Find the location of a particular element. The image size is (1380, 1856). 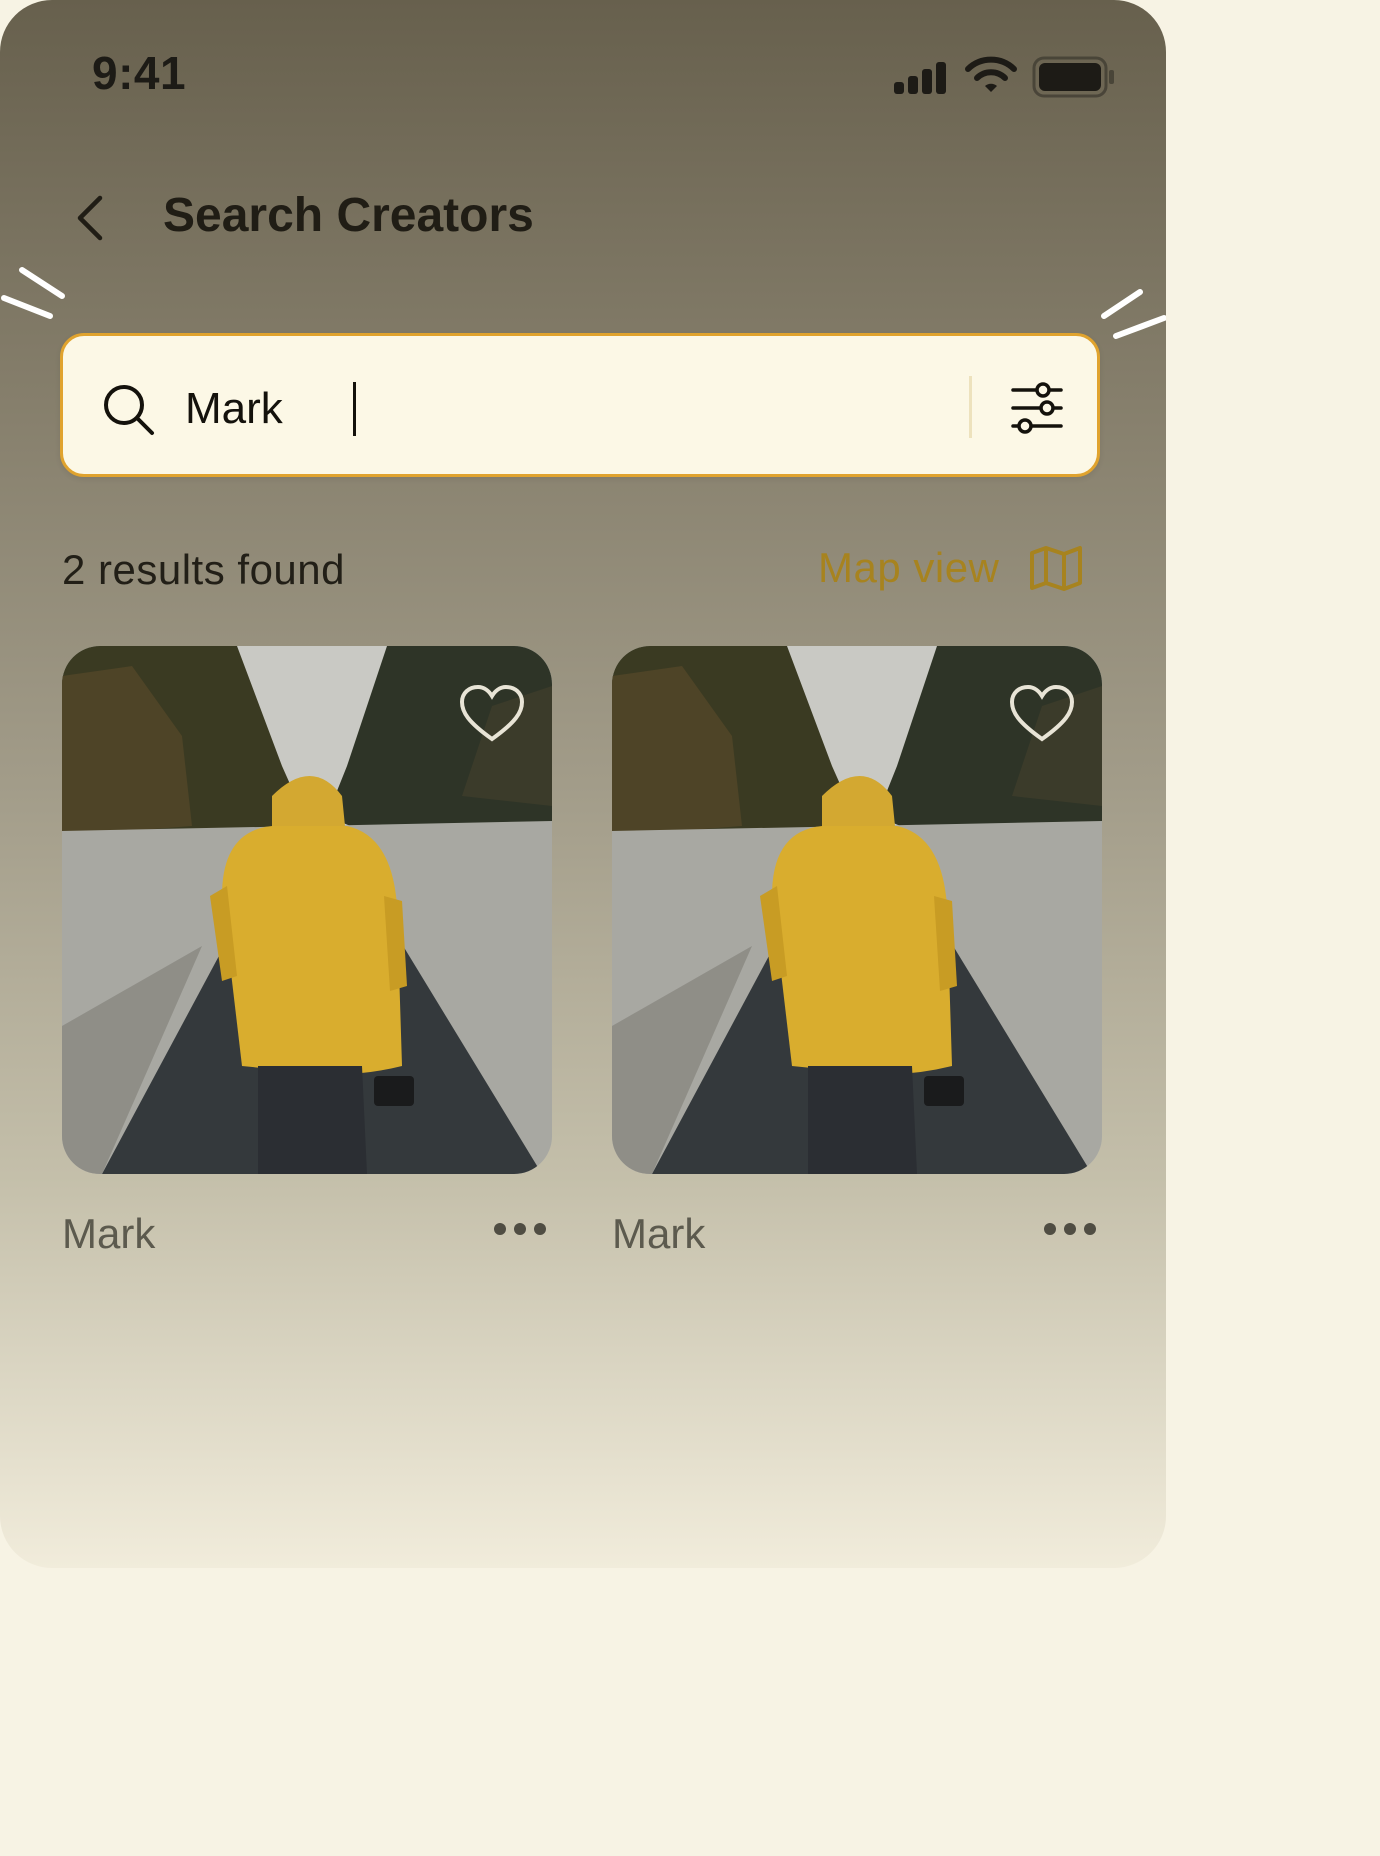

filter-icon is located at coordinates (1037, 408).